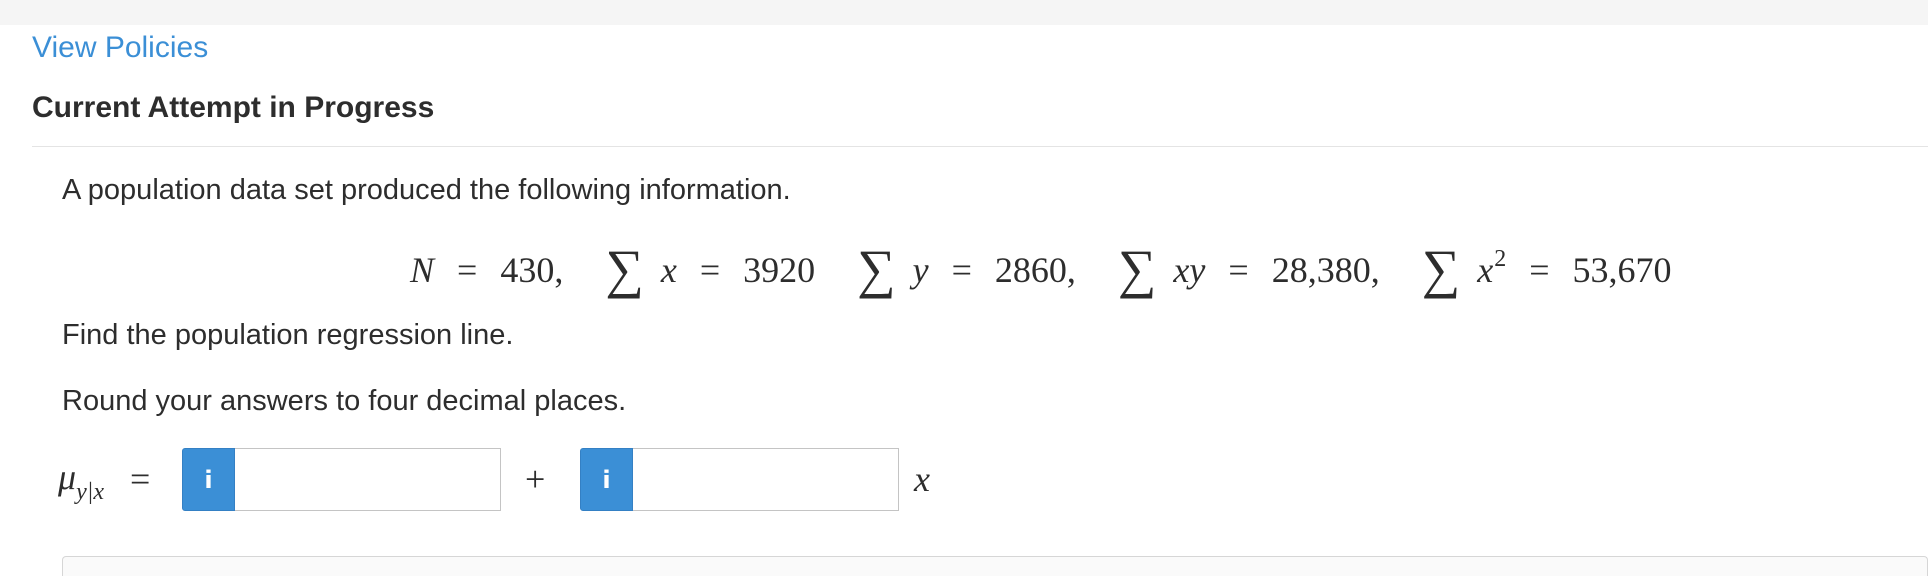 This screenshot has width=1928, height=576. What do you see at coordinates (1035, 270) in the screenshot?
I see `sum-y-value: 2860,` at bounding box center [1035, 270].